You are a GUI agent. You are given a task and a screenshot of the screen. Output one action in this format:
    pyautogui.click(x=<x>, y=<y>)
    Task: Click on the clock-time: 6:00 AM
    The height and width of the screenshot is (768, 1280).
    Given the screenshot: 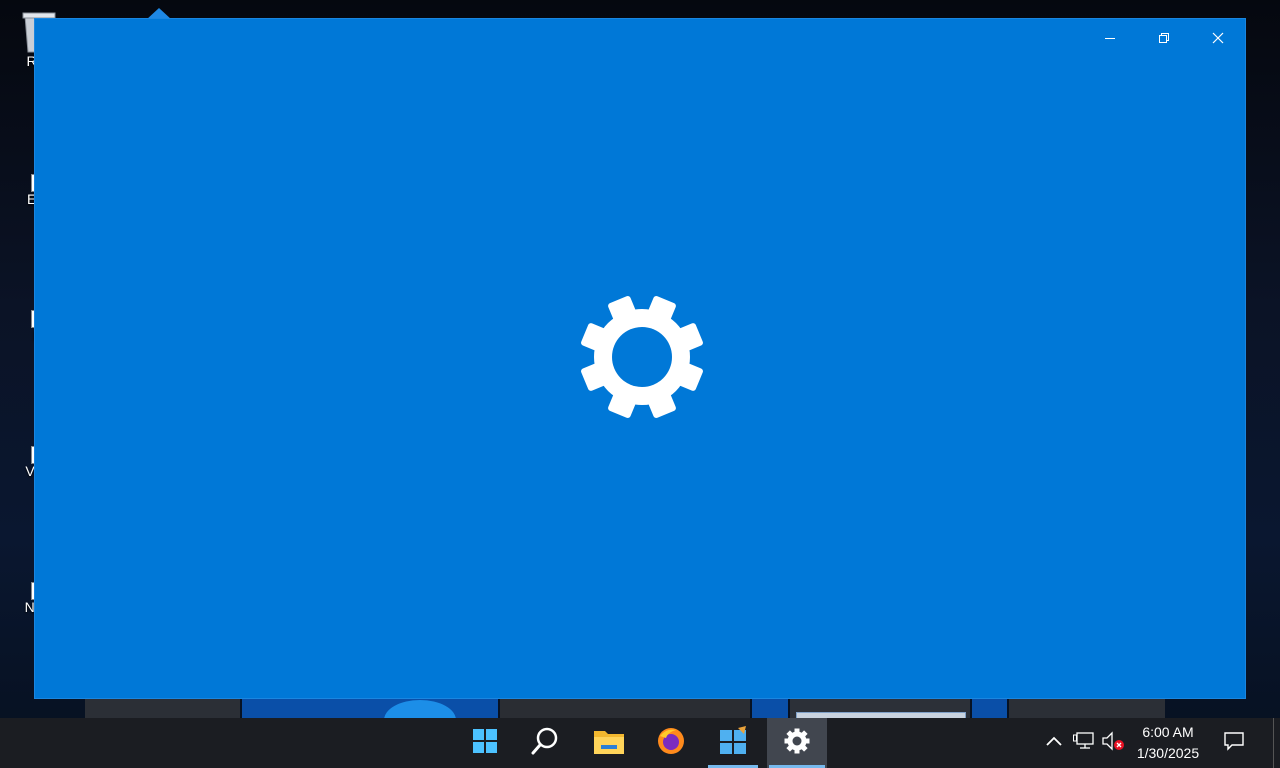 What is the action you would take?
    pyautogui.click(x=1168, y=732)
    